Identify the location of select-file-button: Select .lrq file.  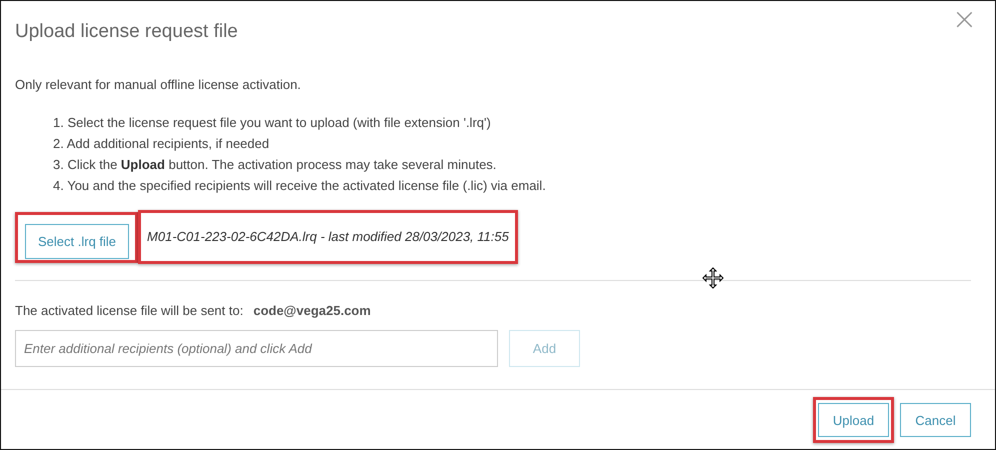
(77, 241).